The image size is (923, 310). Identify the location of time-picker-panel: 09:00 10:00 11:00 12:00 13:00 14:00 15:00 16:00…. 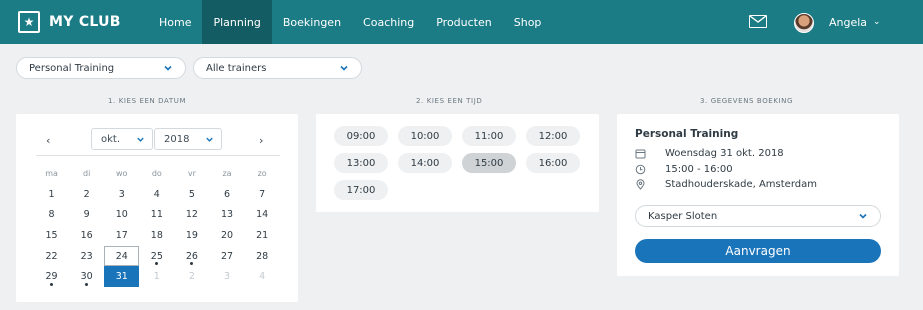
(457, 163).